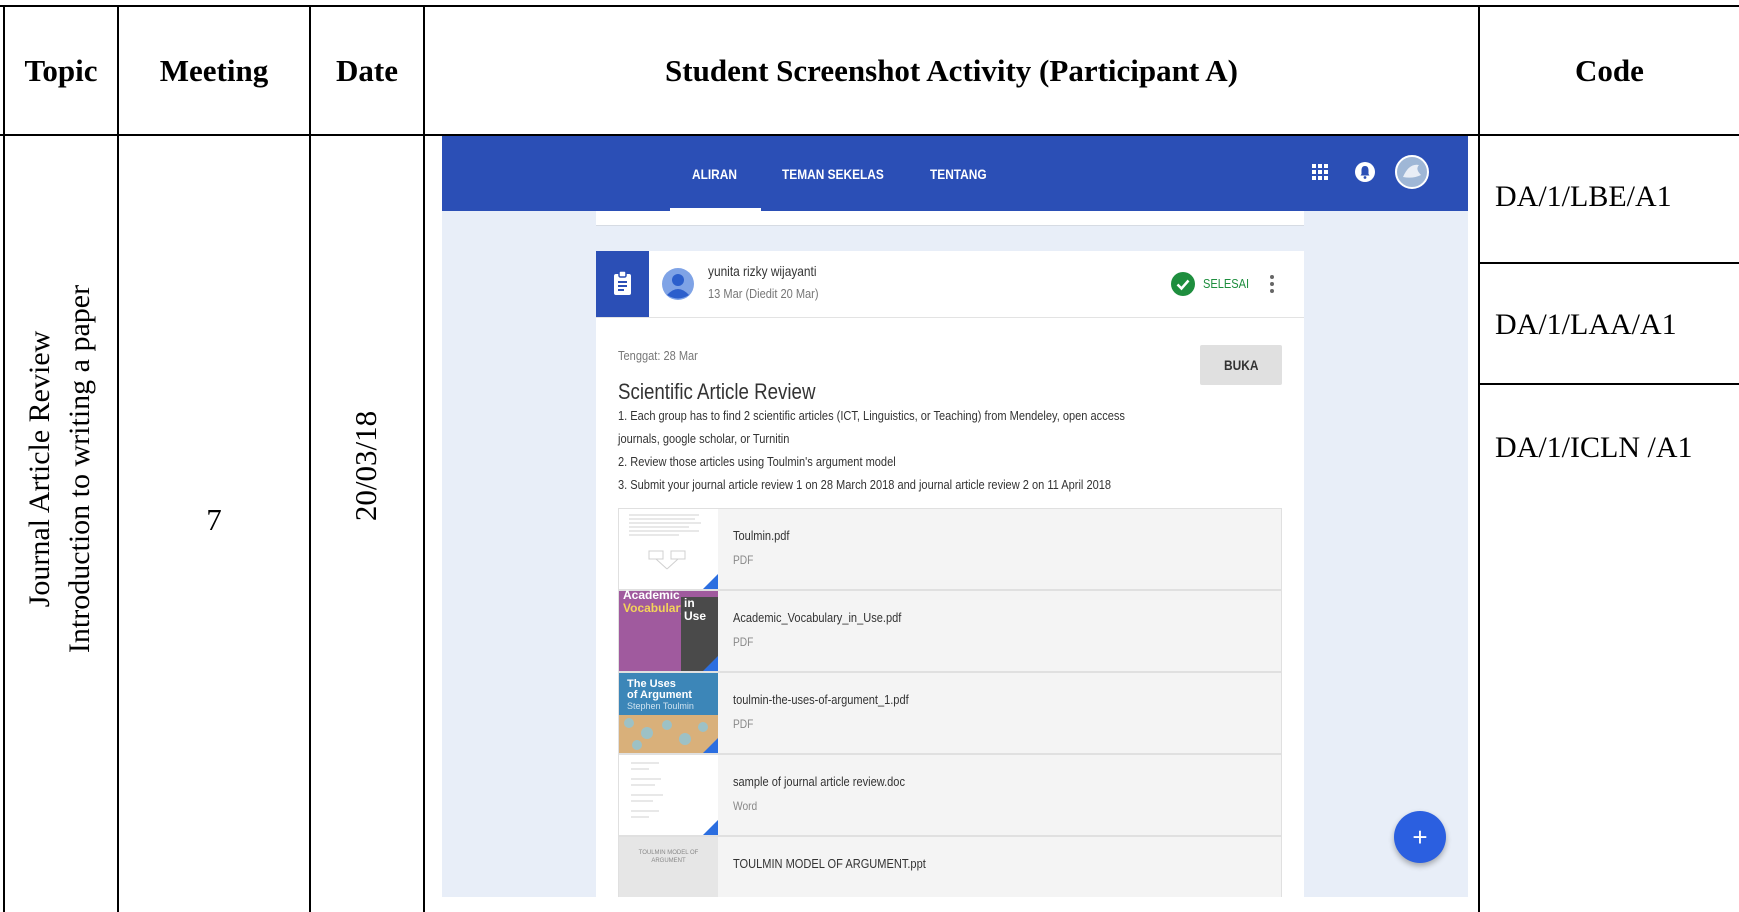 This screenshot has width=1739, height=912. Describe the element at coordinates (829, 863) in the screenshot. I see `attachment-name: TOULMIN MODEL OF ARGUMENT.ppt` at that location.